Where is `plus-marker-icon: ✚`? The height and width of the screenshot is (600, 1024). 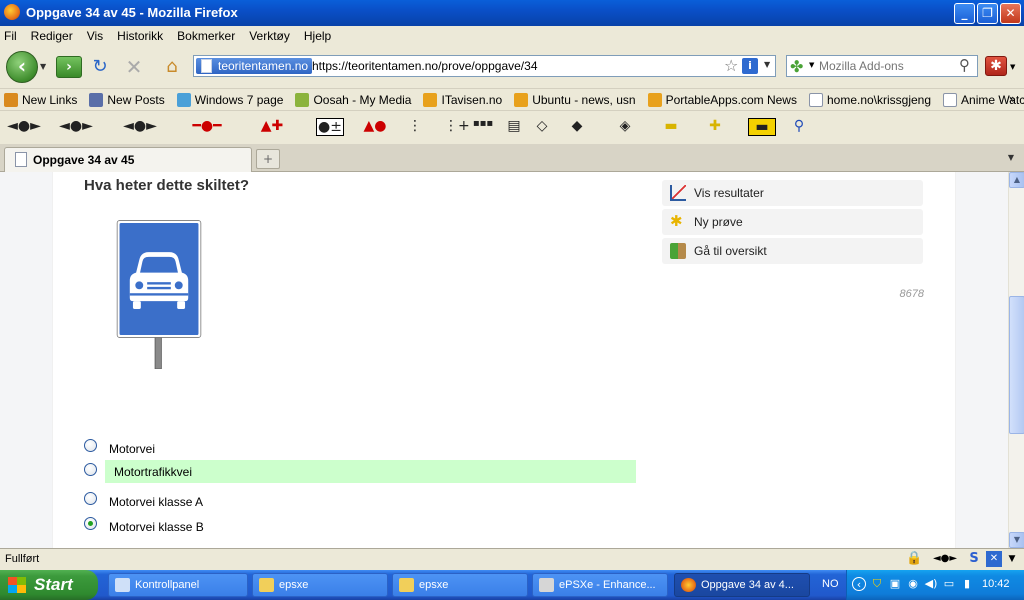
plus-marker-icon: ✚ is located at coordinates (715, 127).